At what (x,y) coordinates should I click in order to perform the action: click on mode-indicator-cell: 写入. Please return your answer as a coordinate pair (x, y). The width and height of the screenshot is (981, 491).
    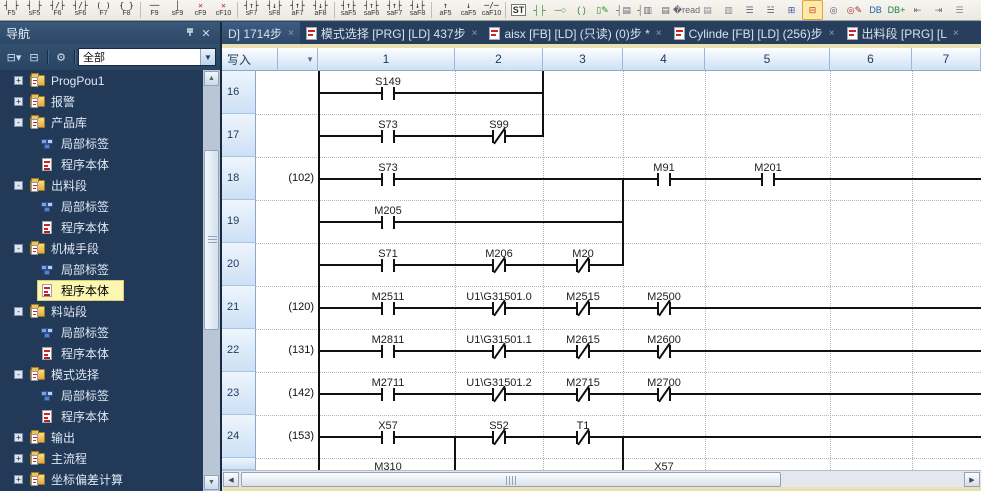
    Looking at the image, I should click on (250, 59).